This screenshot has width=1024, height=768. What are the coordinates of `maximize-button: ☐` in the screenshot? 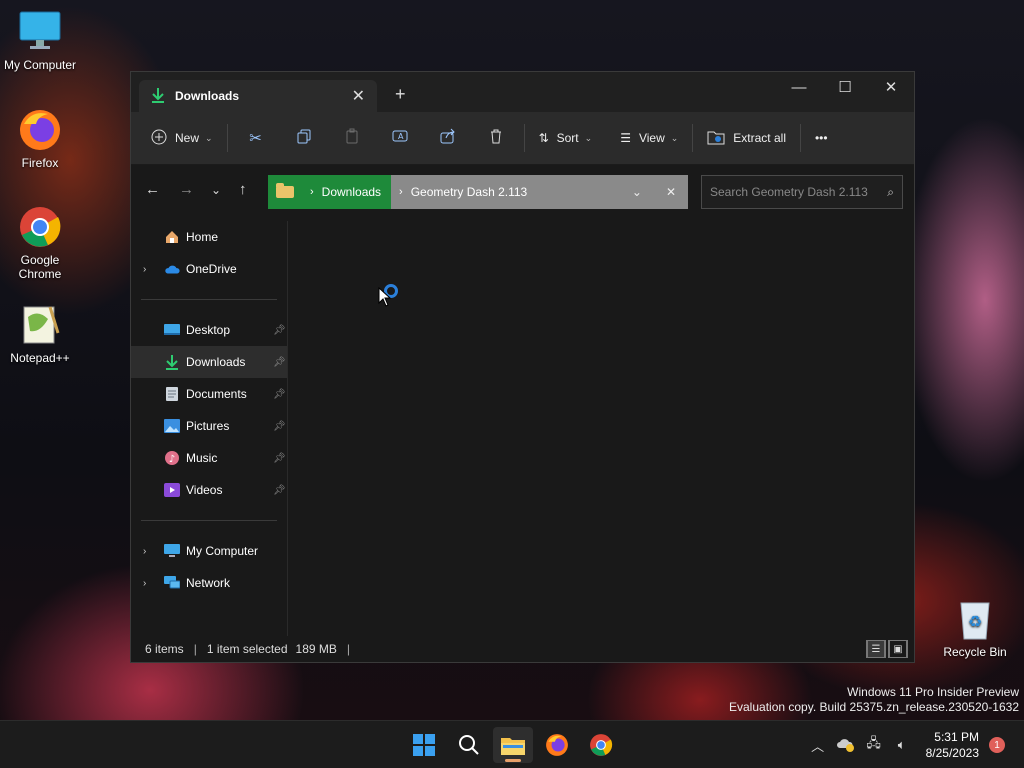 It's located at (845, 87).